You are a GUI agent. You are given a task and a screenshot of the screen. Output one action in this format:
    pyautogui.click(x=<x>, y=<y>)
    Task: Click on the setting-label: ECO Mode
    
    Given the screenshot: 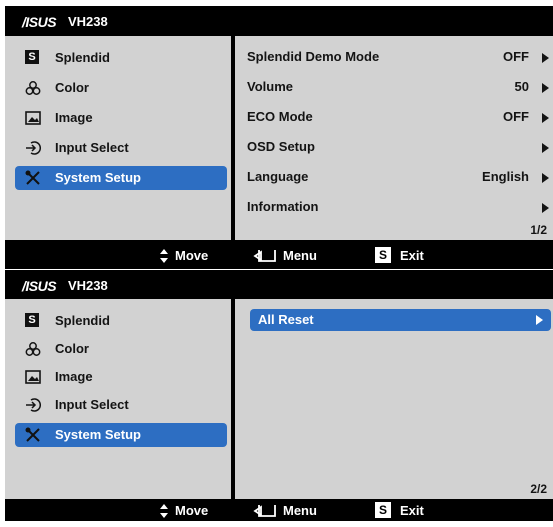 What is the action you would take?
    pyautogui.click(x=280, y=116)
    